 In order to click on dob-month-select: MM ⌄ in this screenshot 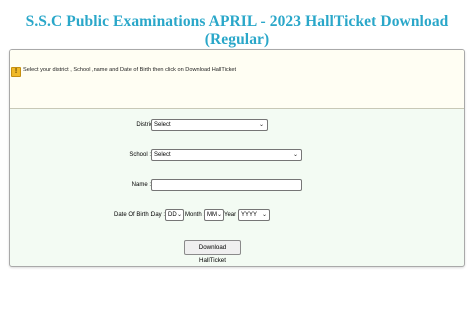, I will do `click(214, 215)`.